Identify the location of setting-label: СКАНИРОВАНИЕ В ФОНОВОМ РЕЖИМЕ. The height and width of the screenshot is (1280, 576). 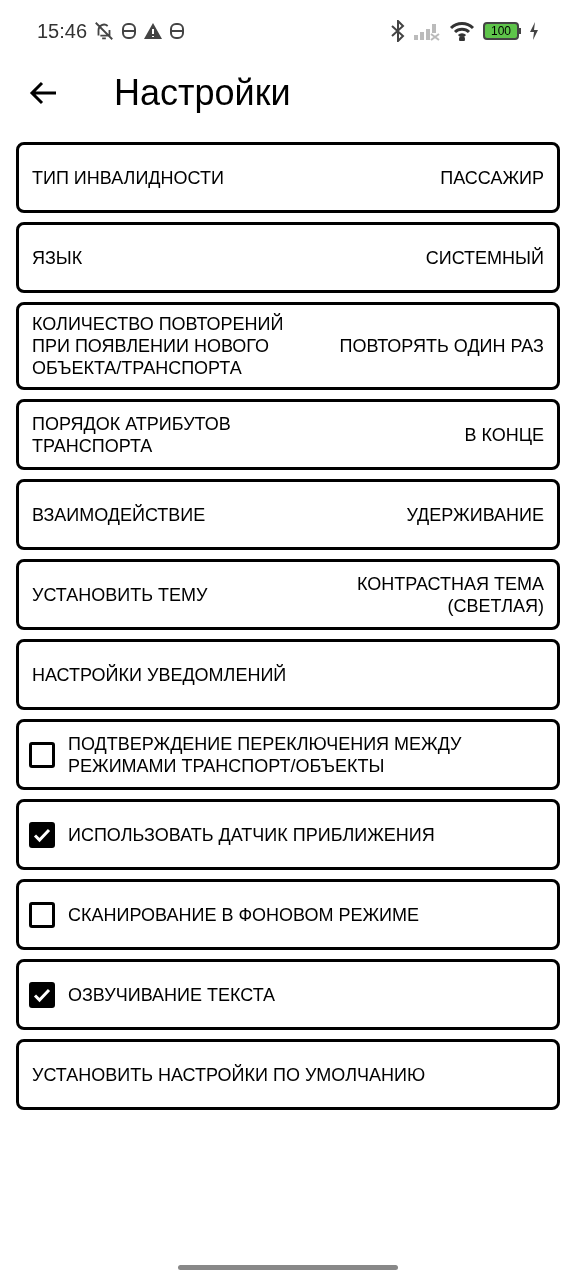
(244, 914).